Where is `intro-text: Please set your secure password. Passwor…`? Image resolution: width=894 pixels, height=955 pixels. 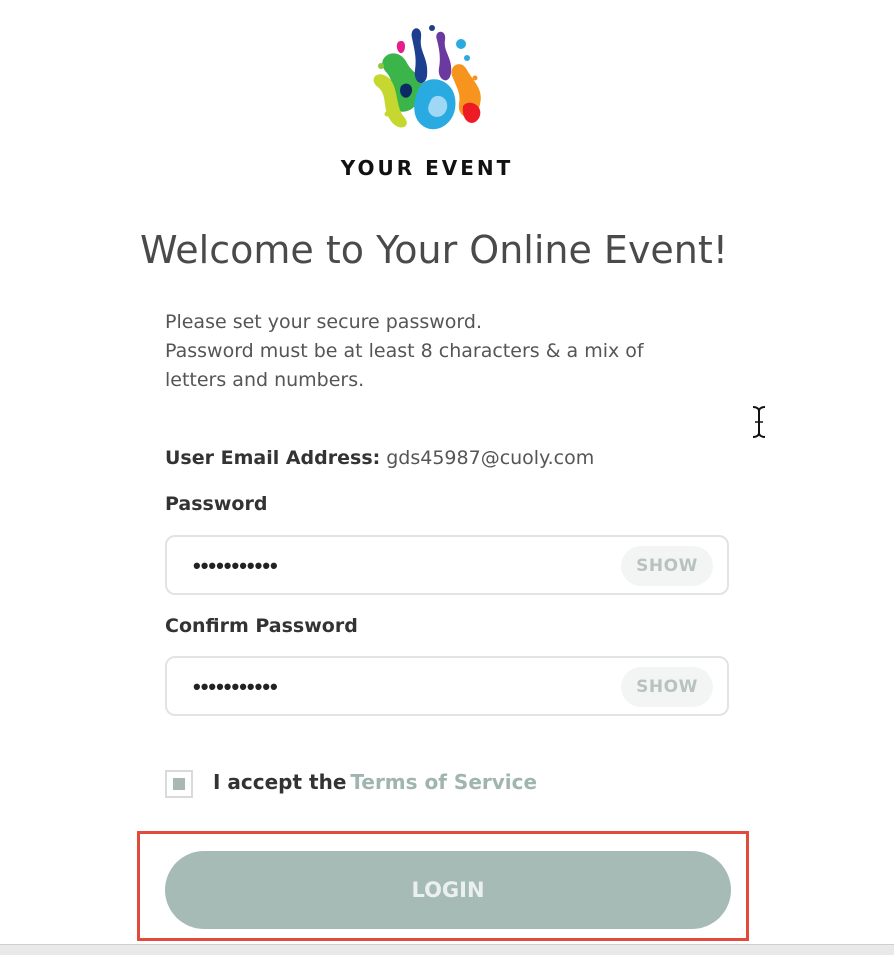 intro-text: Please set your secure password. Passwor… is located at coordinates (445, 351).